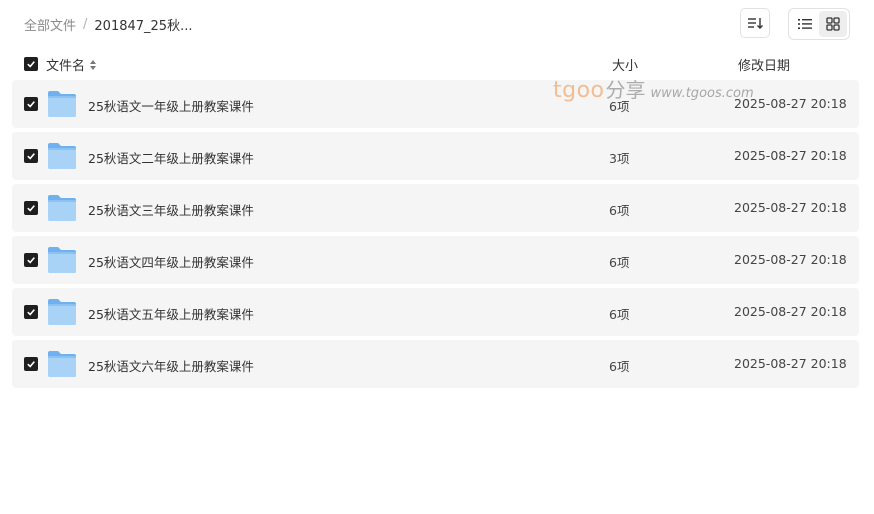 This screenshot has height=514, width=874. I want to click on file-row: 25秋语文一年级上册教案课件 6项 2025-08-27 20:18, so click(435, 104).